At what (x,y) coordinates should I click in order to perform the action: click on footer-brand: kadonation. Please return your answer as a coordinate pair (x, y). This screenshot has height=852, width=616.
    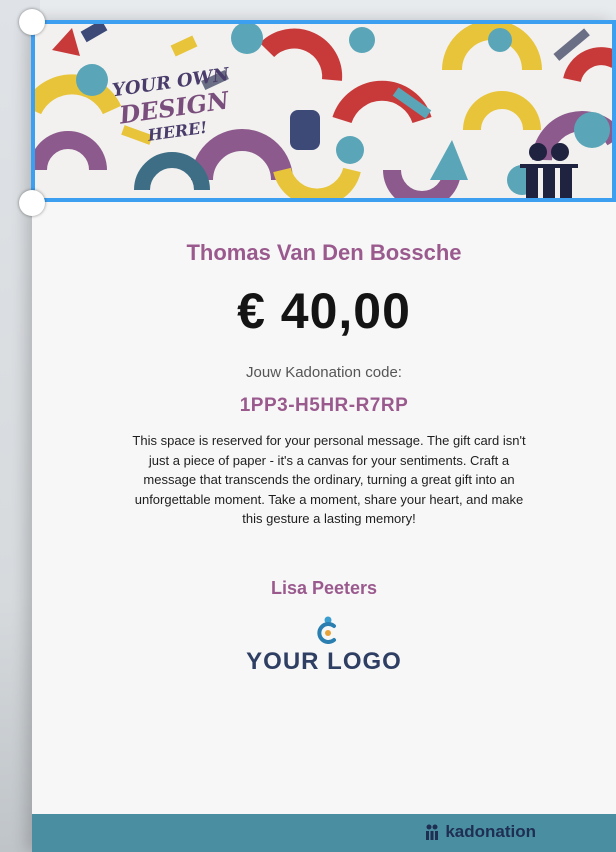
    Looking at the image, I should click on (480, 832).